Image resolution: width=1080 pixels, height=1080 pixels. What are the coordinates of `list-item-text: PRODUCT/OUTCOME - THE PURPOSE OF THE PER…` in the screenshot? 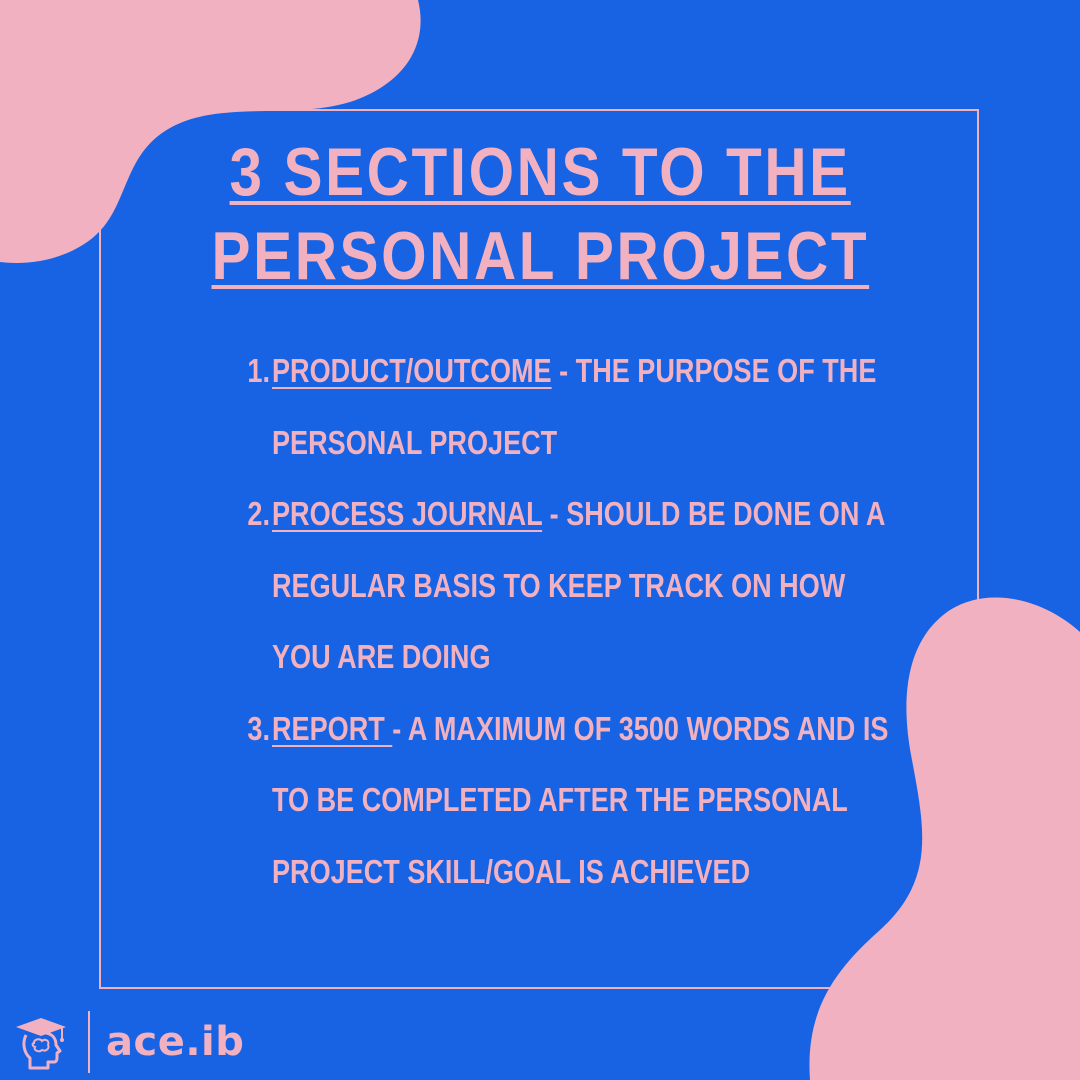 It's located at (583, 406).